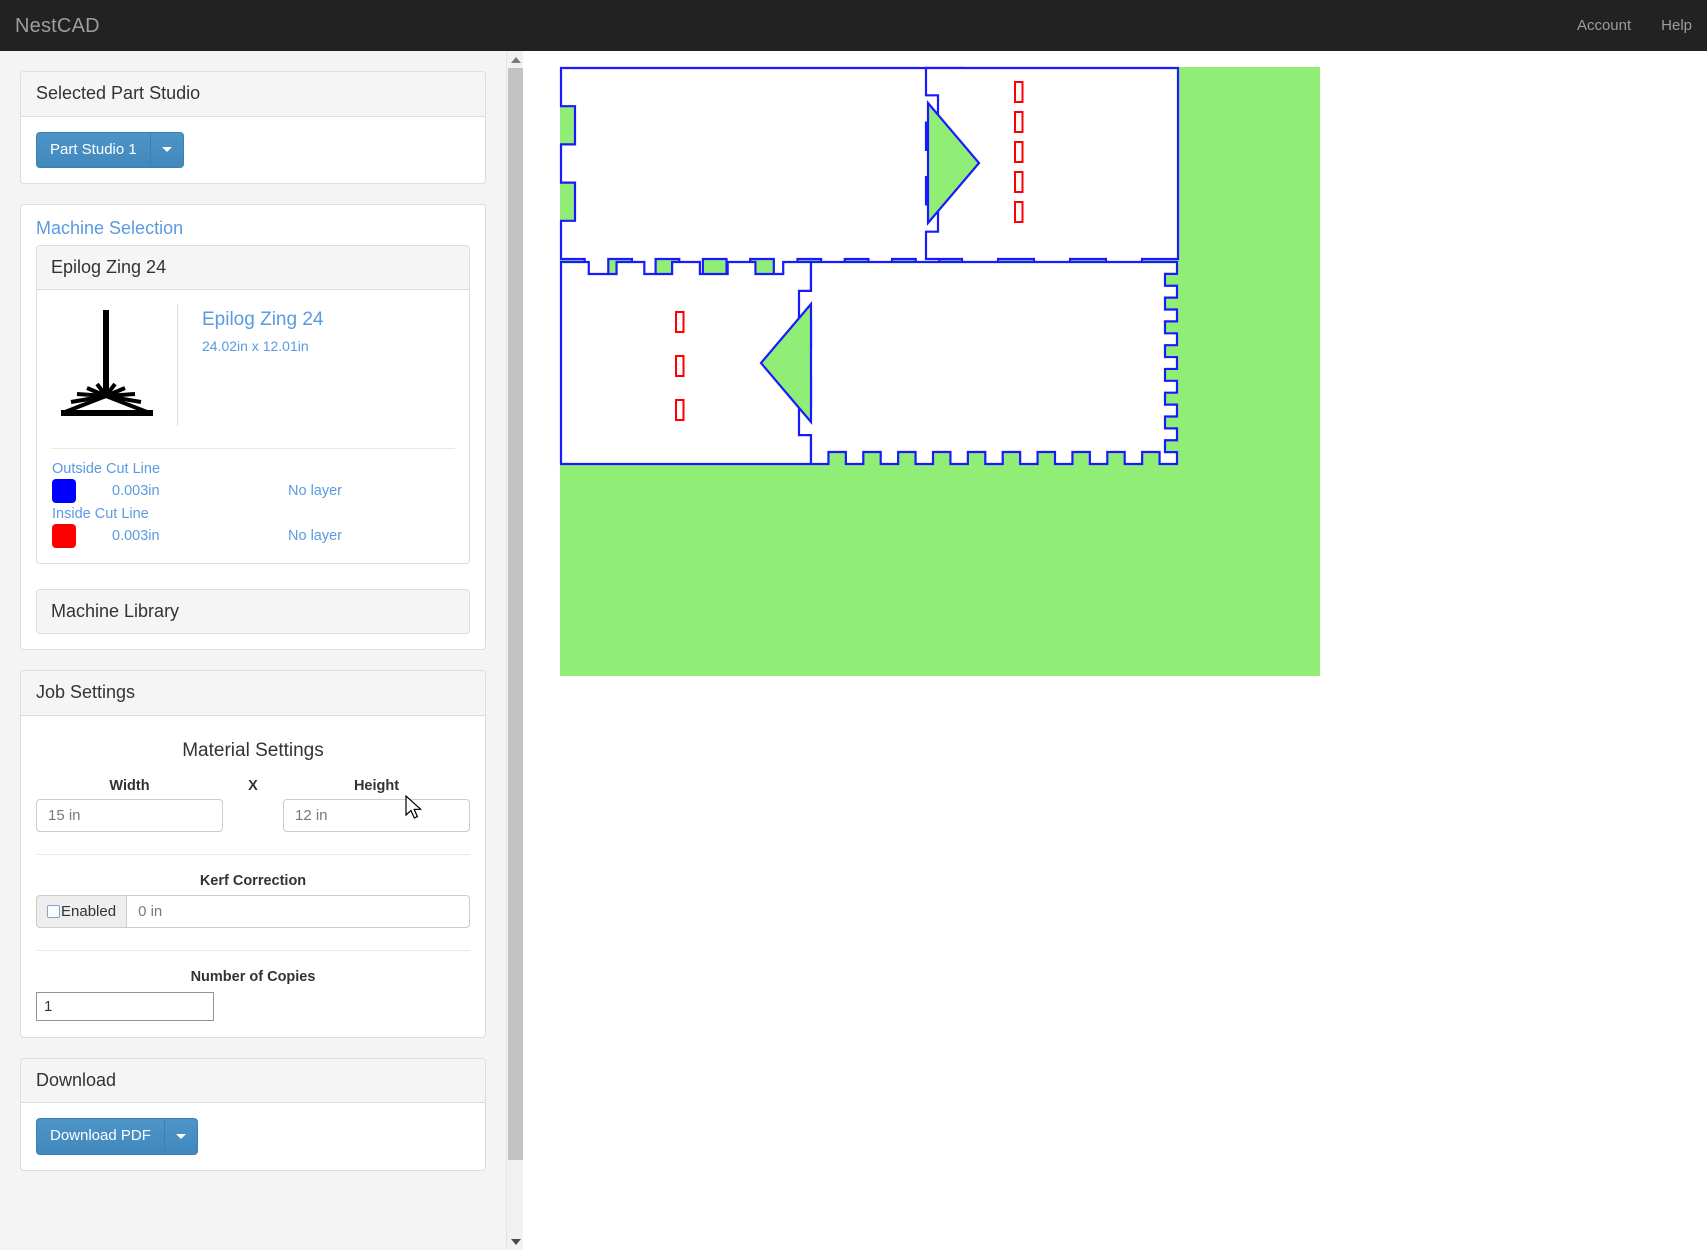 This screenshot has width=1707, height=1250. Describe the element at coordinates (253, 537) in the screenshot. I see `cut-line-inside-row: 0.003in No layer` at that location.